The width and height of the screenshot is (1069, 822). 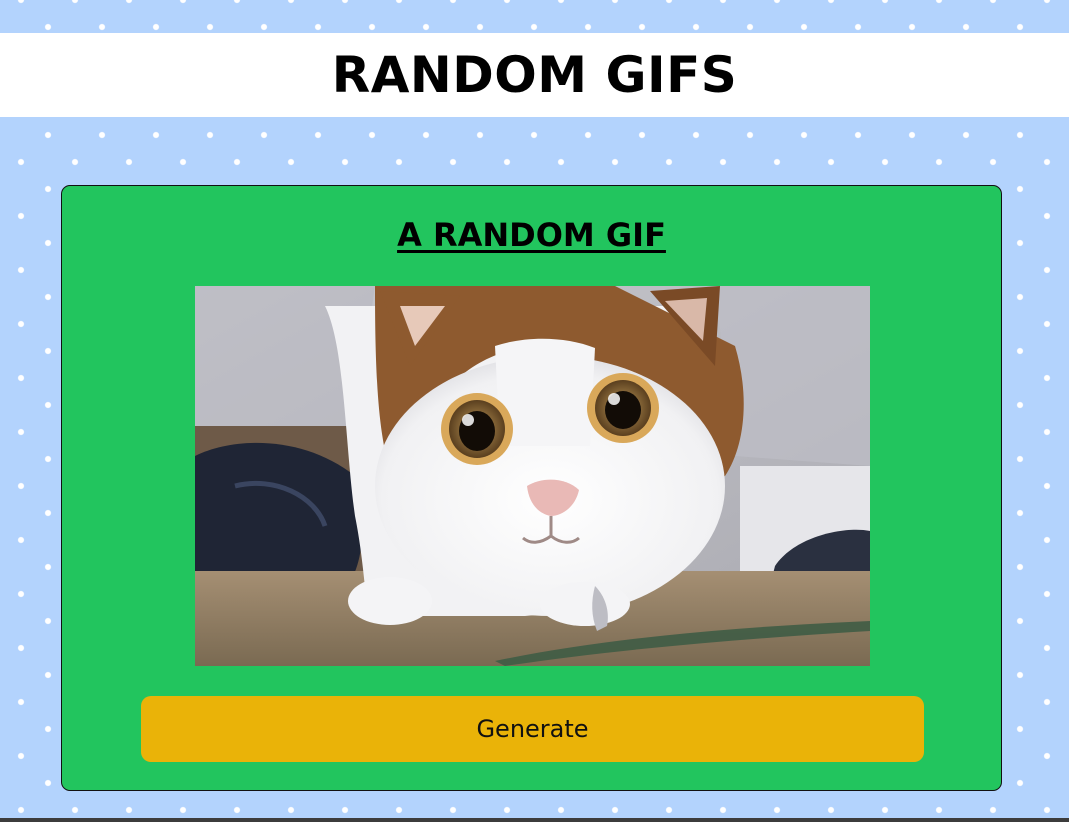 What do you see at coordinates (390, 601) in the screenshot?
I see `cat-left-paw` at bounding box center [390, 601].